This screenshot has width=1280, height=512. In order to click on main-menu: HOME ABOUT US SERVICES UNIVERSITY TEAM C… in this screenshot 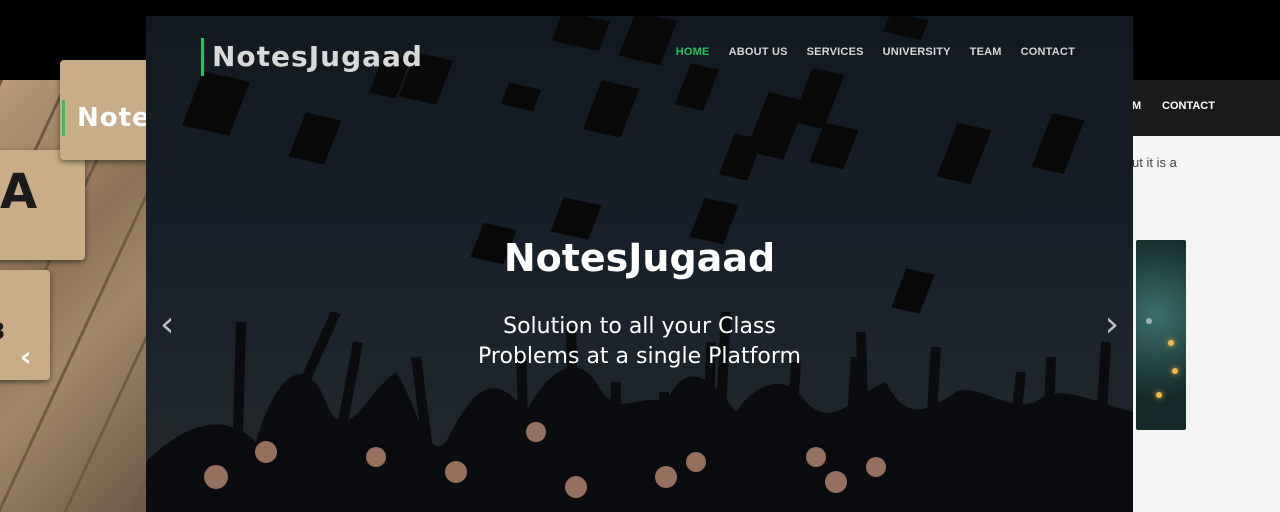, I will do `click(875, 52)`.